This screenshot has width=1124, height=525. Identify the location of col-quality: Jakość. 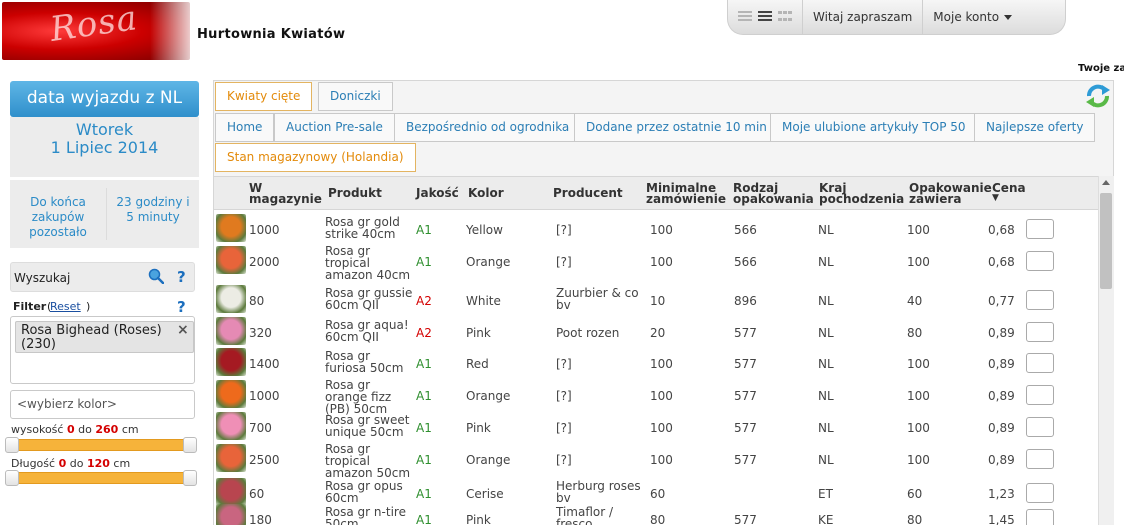
(437, 193).